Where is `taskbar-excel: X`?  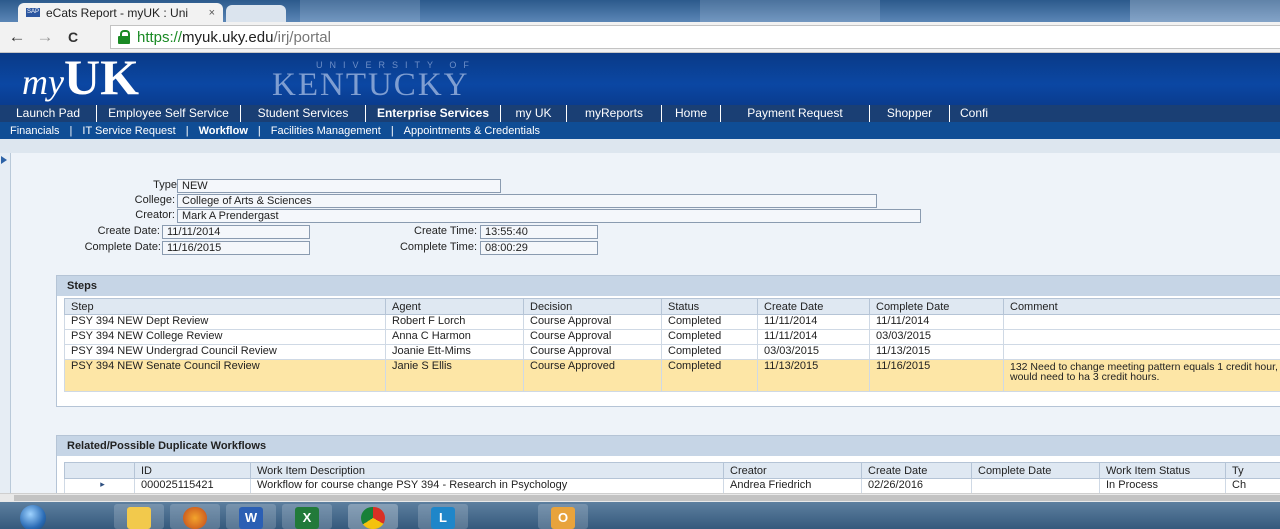 taskbar-excel: X is located at coordinates (307, 516).